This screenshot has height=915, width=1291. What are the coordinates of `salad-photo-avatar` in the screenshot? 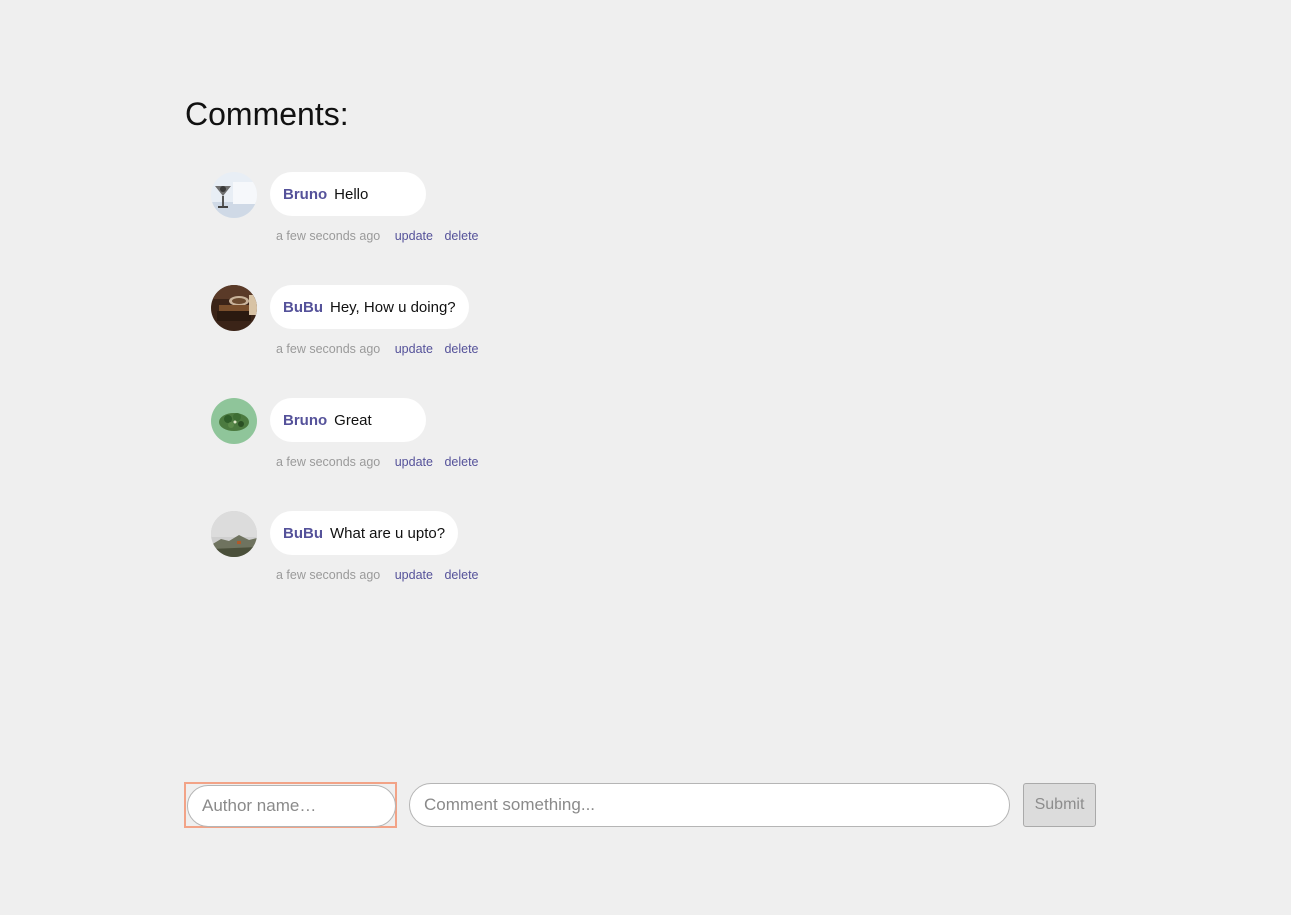 It's located at (234, 421).